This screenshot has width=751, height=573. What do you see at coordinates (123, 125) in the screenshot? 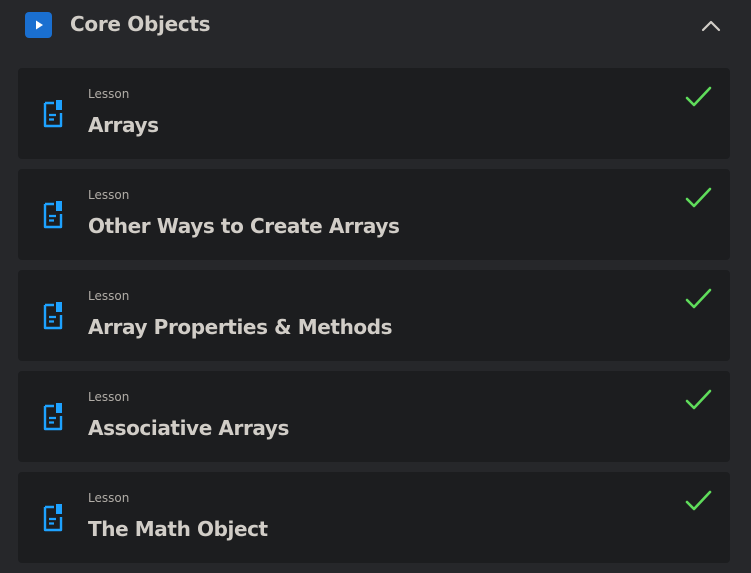
I see `lesson-title: Arrays` at bounding box center [123, 125].